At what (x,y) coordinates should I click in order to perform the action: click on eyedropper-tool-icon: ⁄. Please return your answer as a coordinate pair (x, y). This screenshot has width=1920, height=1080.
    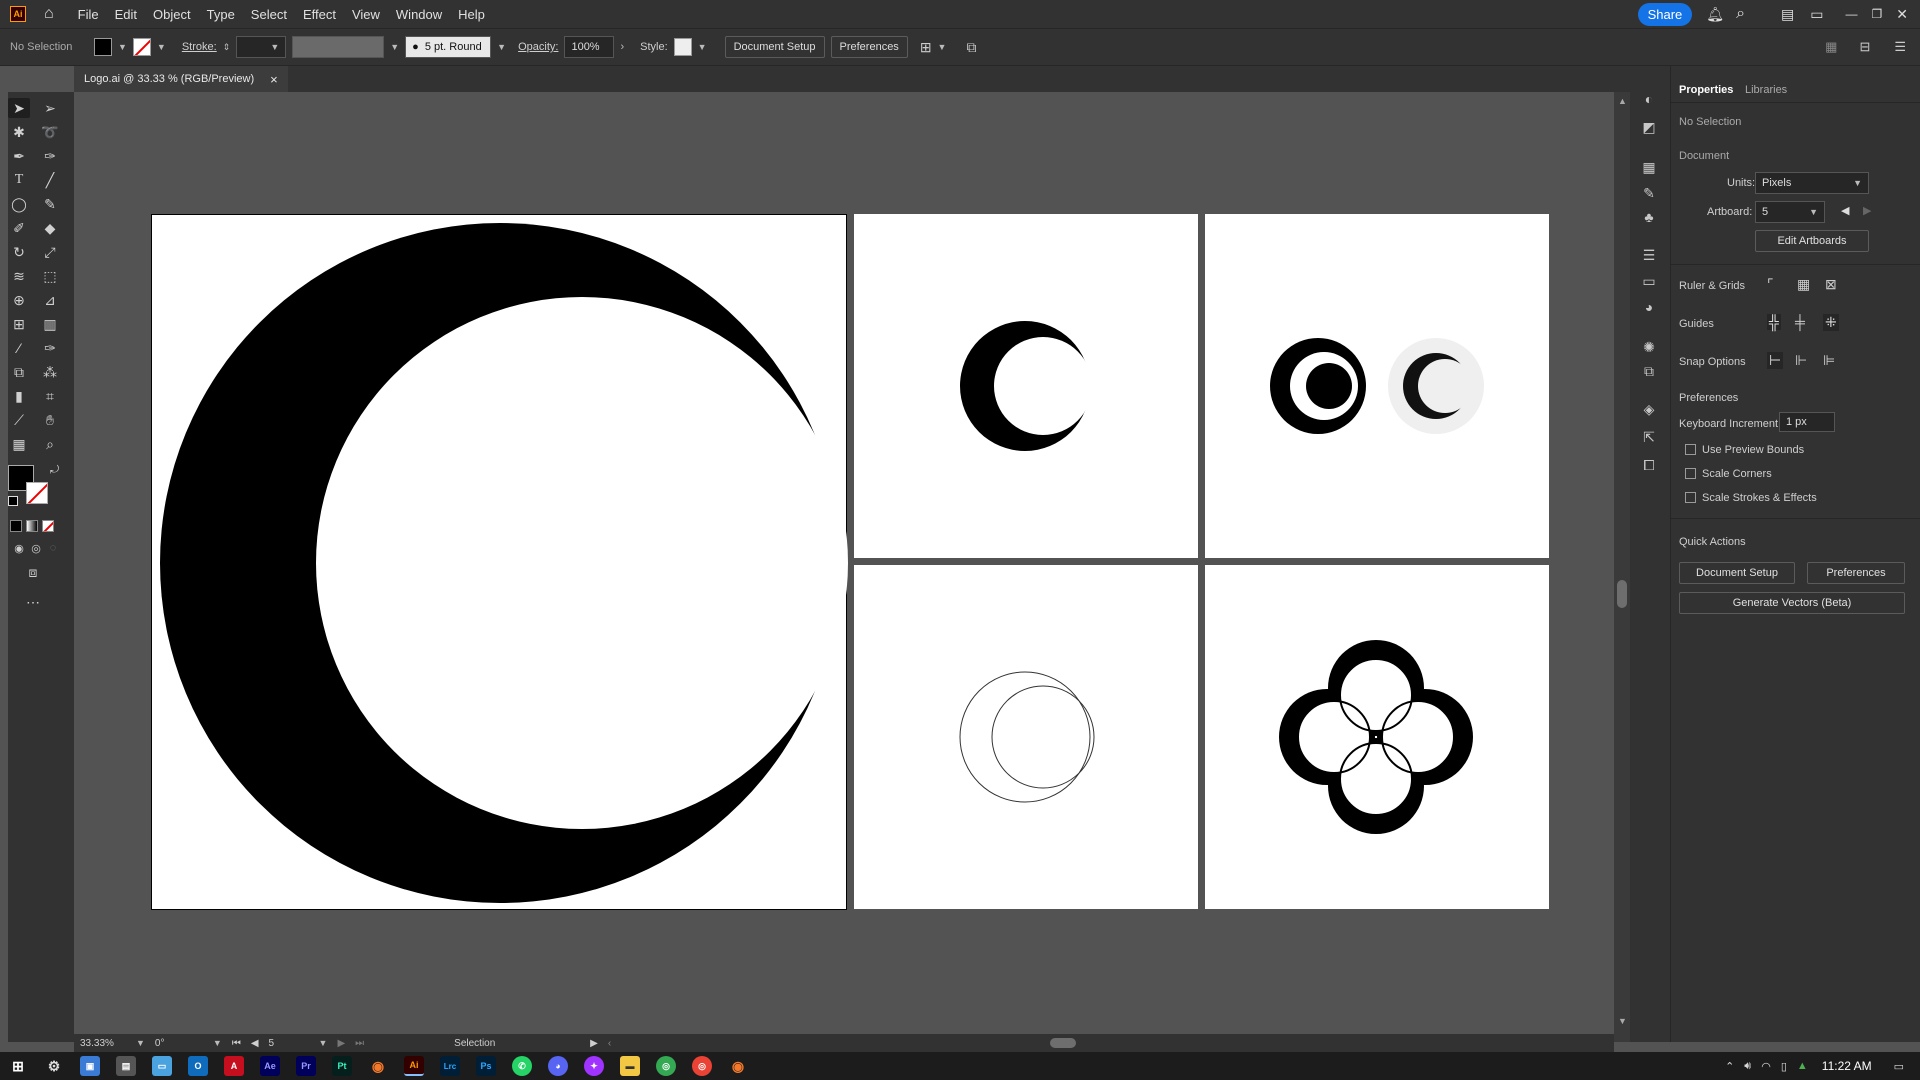
    Looking at the image, I should click on (19, 348).